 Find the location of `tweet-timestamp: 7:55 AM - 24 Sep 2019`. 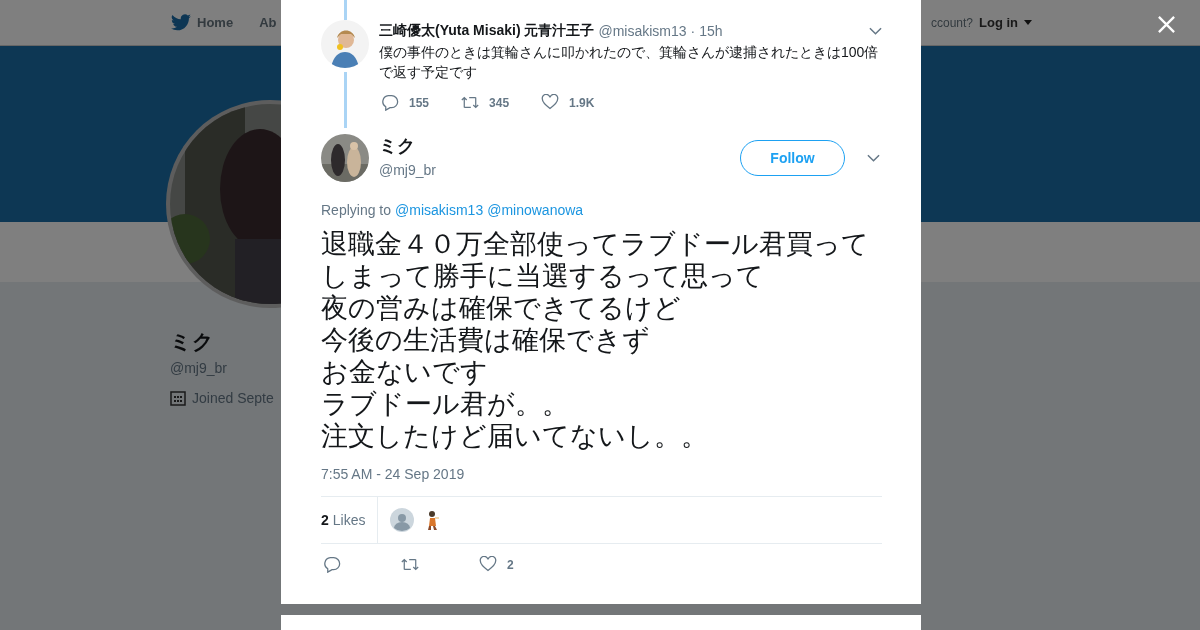

tweet-timestamp: 7:55 AM - 24 Sep 2019 is located at coordinates (393, 474).